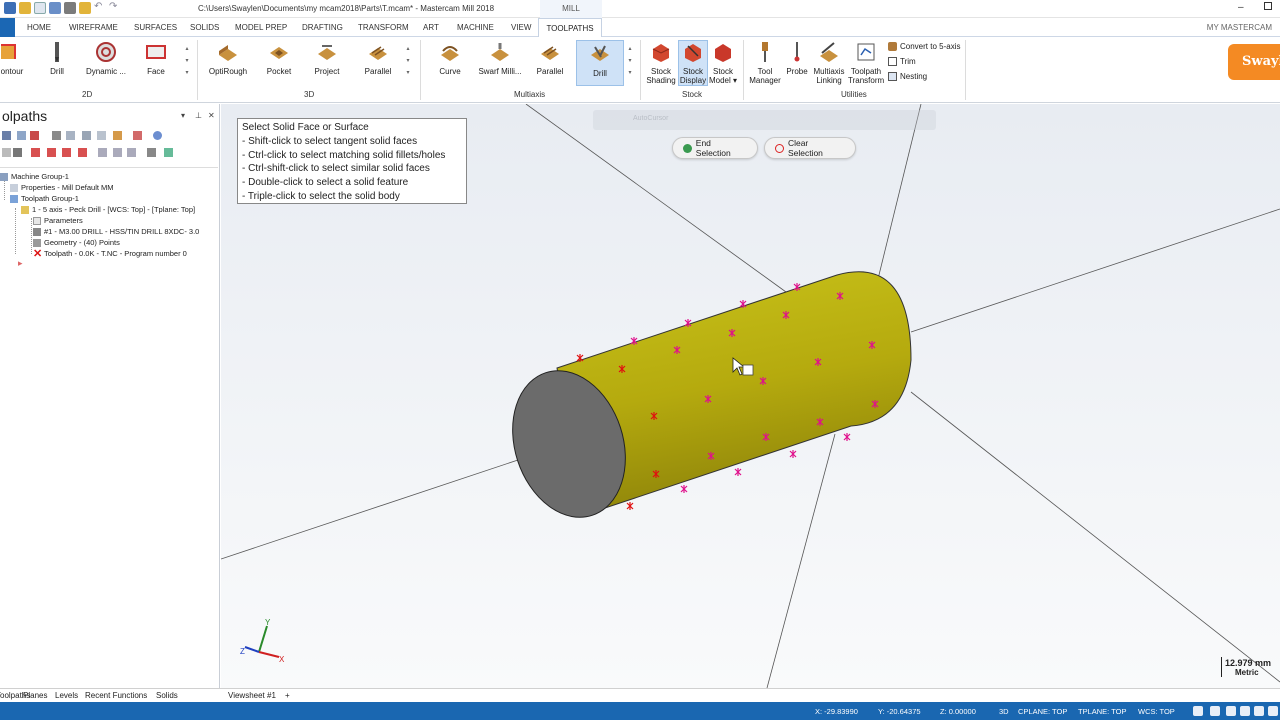 The width and height of the screenshot is (1280, 720). I want to click on verify-icon, so click(101, 135).